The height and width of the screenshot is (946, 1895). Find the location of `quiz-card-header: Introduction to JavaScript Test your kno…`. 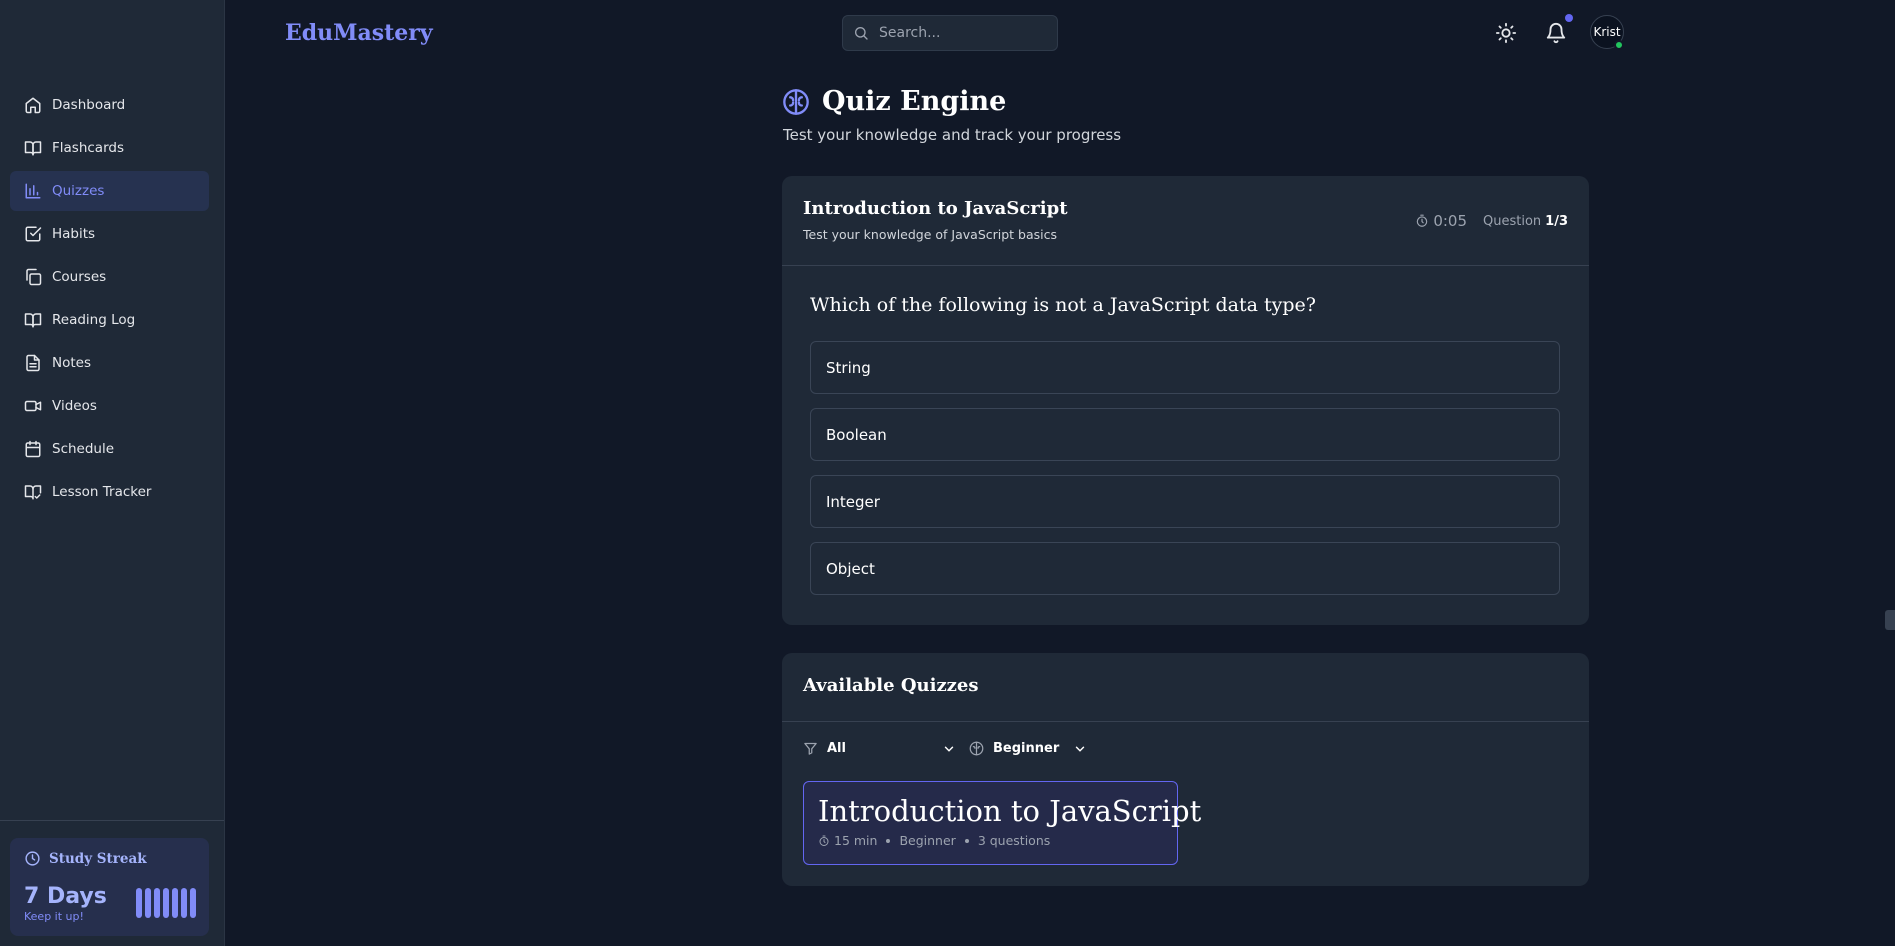

quiz-card-header: Introduction to JavaScript Test your kno… is located at coordinates (1185, 221).